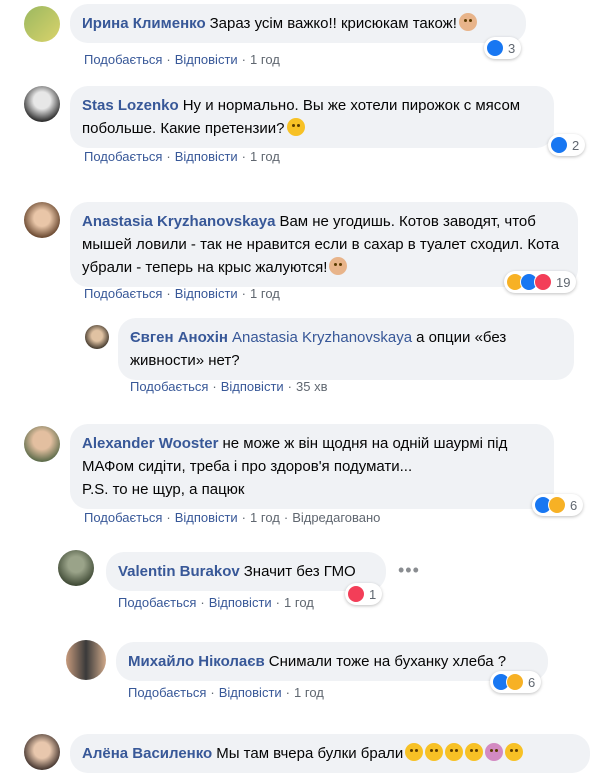  Describe the element at coordinates (311, 386) in the screenshot. I see `timestamp: 35 хв` at that location.